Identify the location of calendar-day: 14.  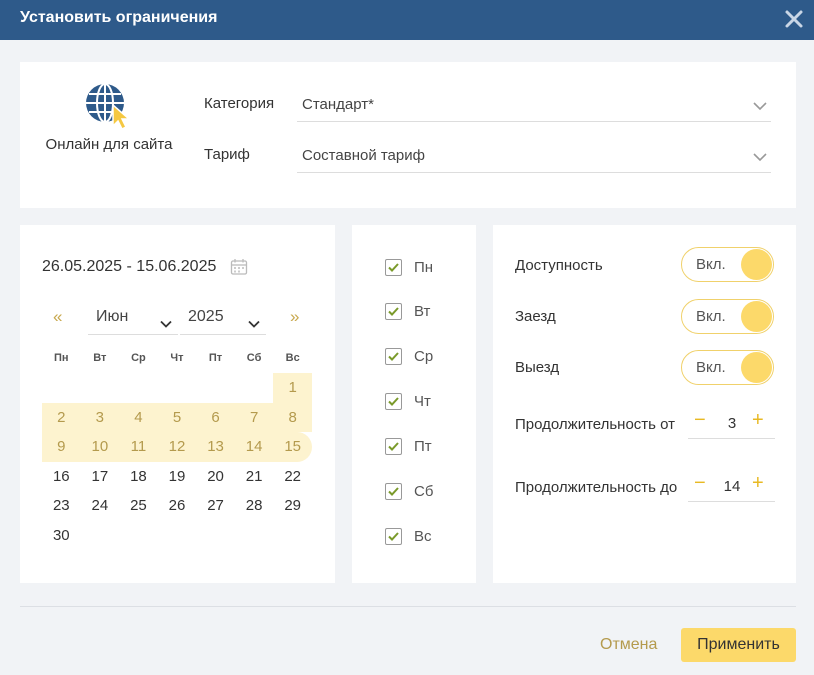
(254, 447).